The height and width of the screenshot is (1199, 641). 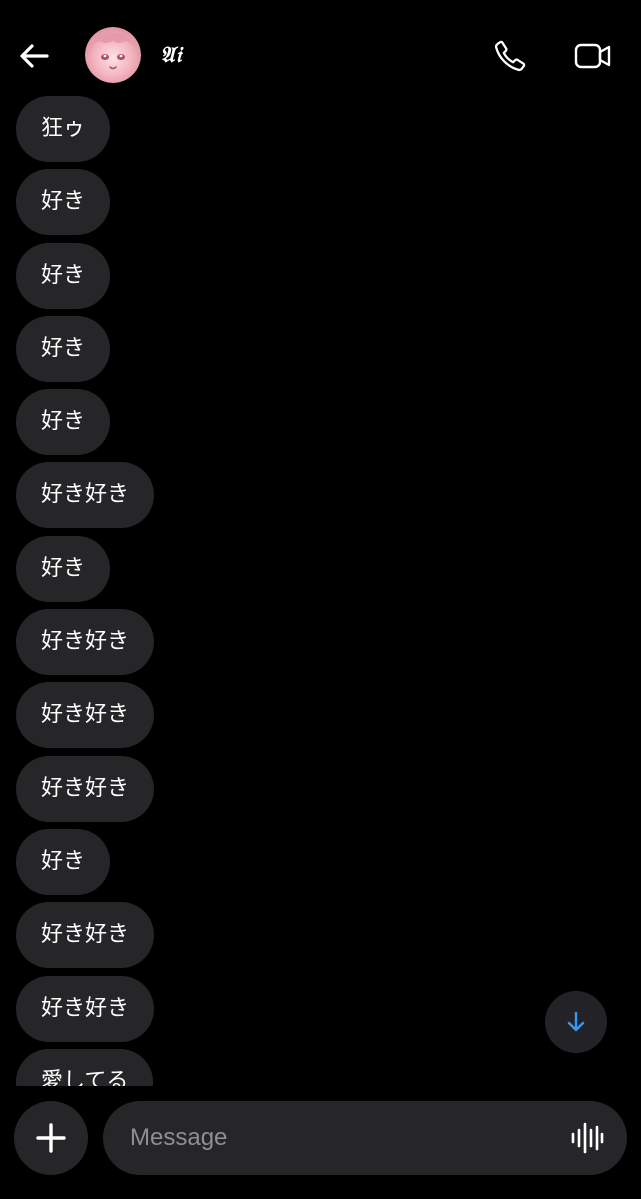 I want to click on contact-name: 𝔄𝔦, so click(x=171, y=55).